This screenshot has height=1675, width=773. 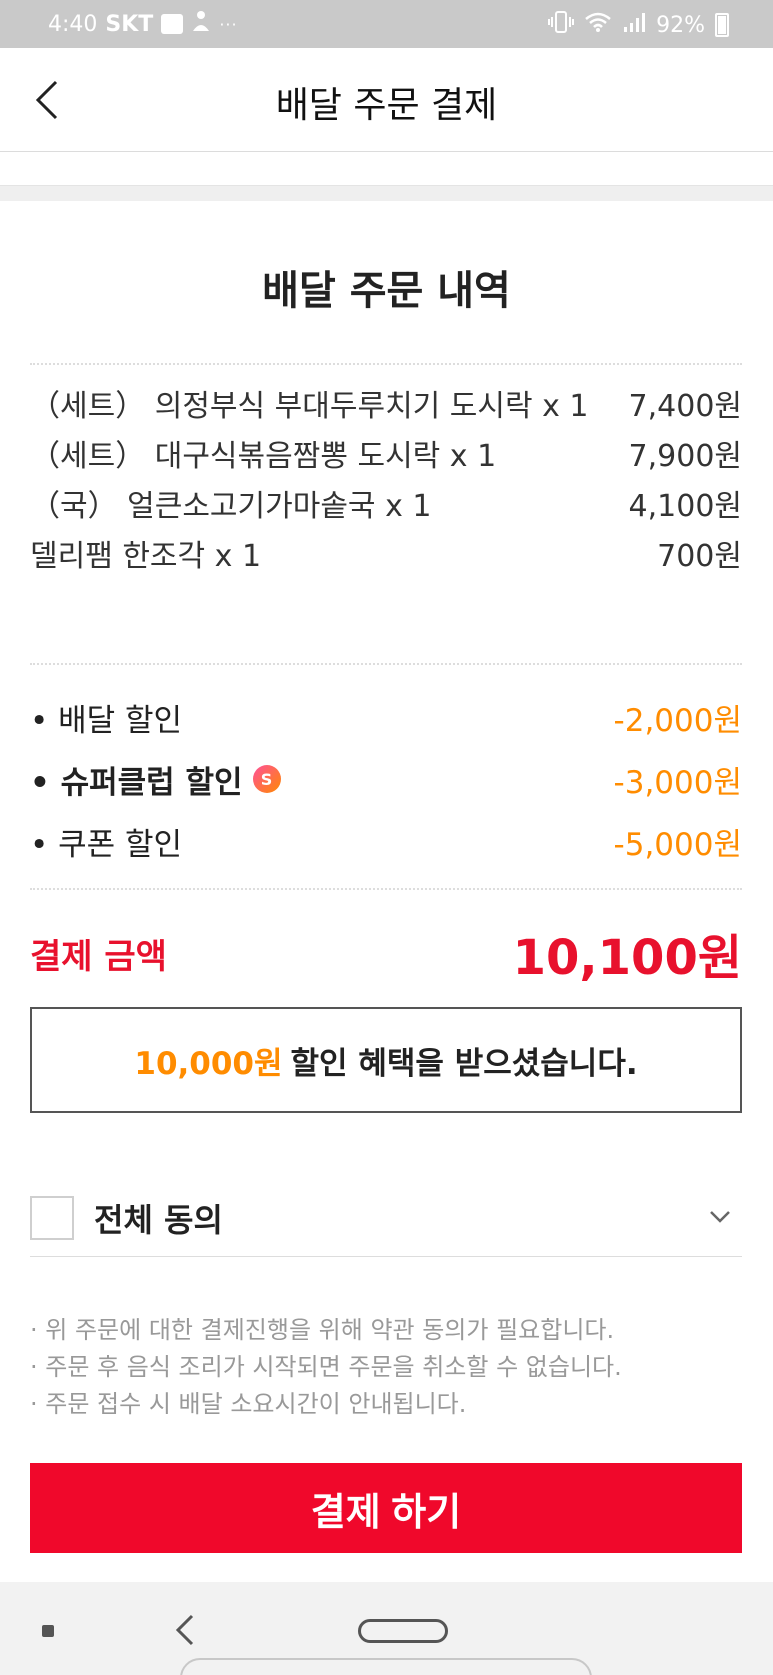 What do you see at coordinates (386, 105) in the screenshot?
I see `page-title: 배달 주문 결제` at bounding box center [386, 105].